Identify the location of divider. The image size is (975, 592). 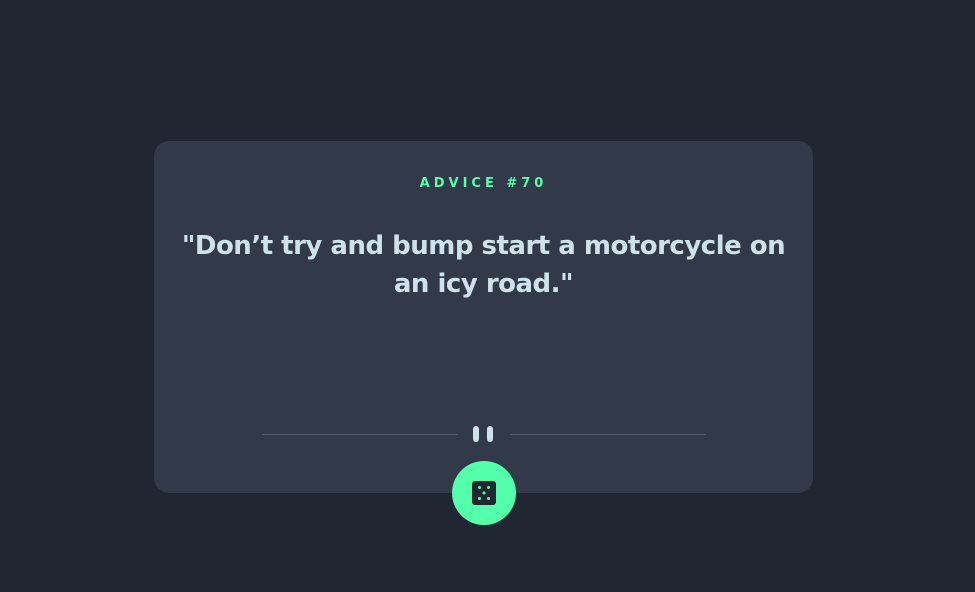
(484, 434).